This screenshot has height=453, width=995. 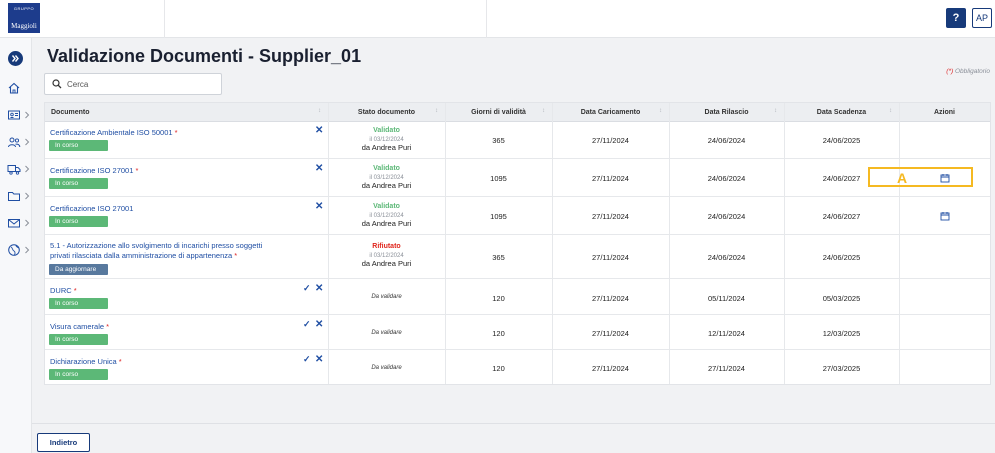 I want to click on document-name: DURC *, so click(x=175, y=291).